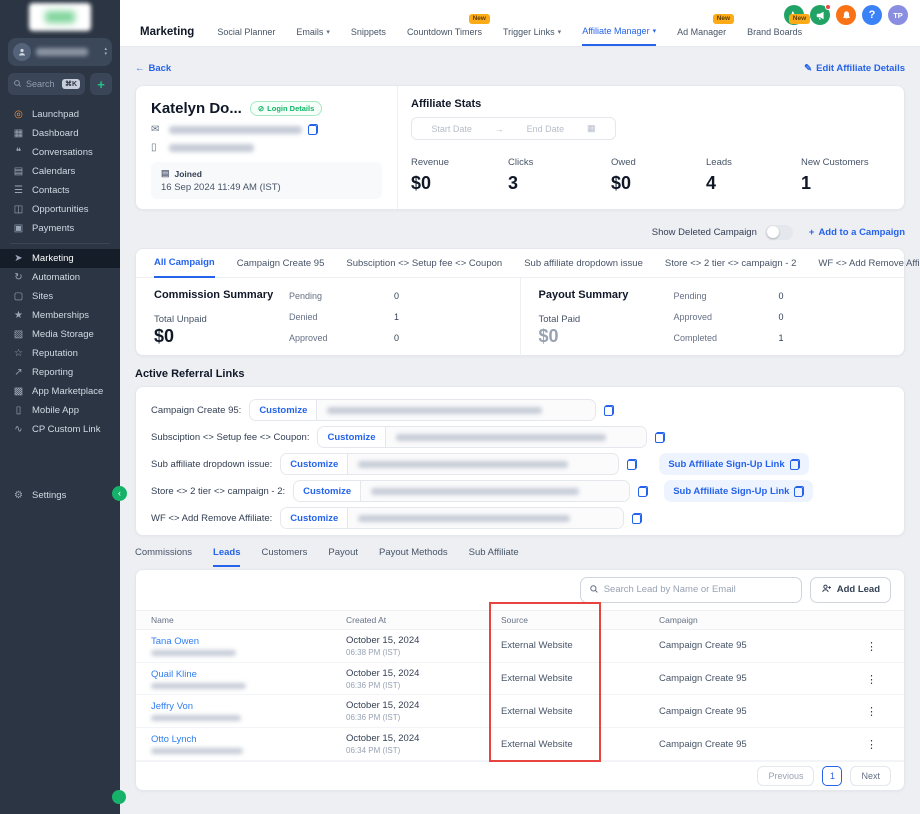 This screenshot has width=920, height=814. Describe the element at coordinates (60, 372) in the screenshot. I see `sidebar-item-reporting: ↗ Reporting` at that location.